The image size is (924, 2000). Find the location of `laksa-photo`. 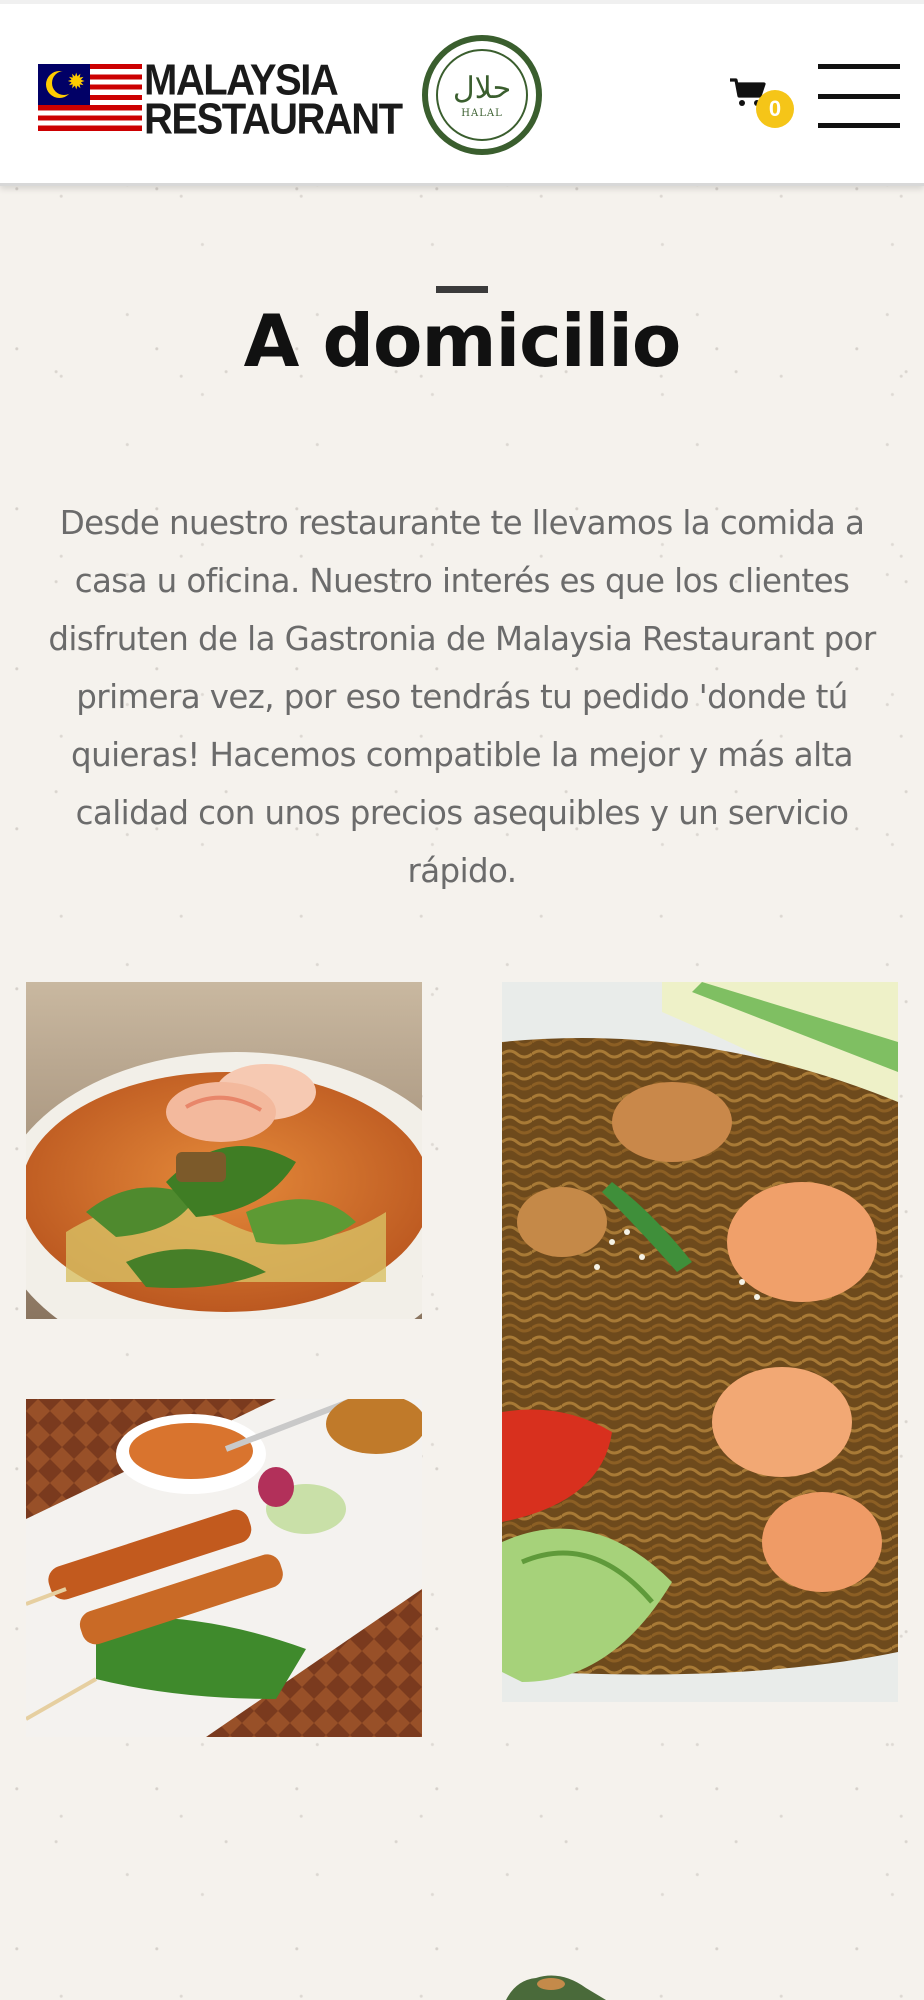

laksa-photo is located at coordinates (224, 1150).